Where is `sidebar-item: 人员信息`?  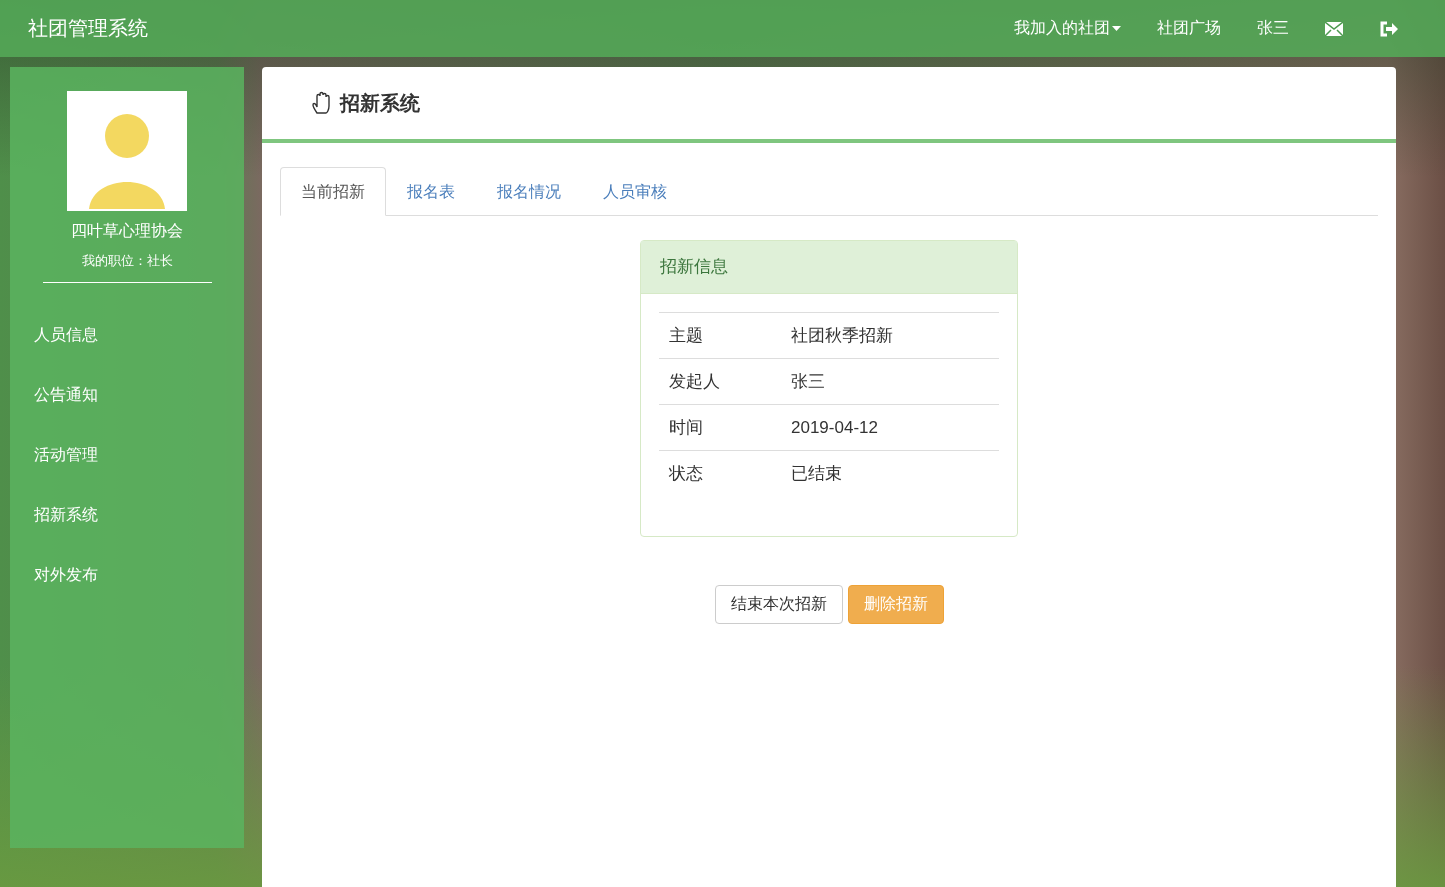 sidebar-item: 人员信息 is located at coordinates (127, 343).